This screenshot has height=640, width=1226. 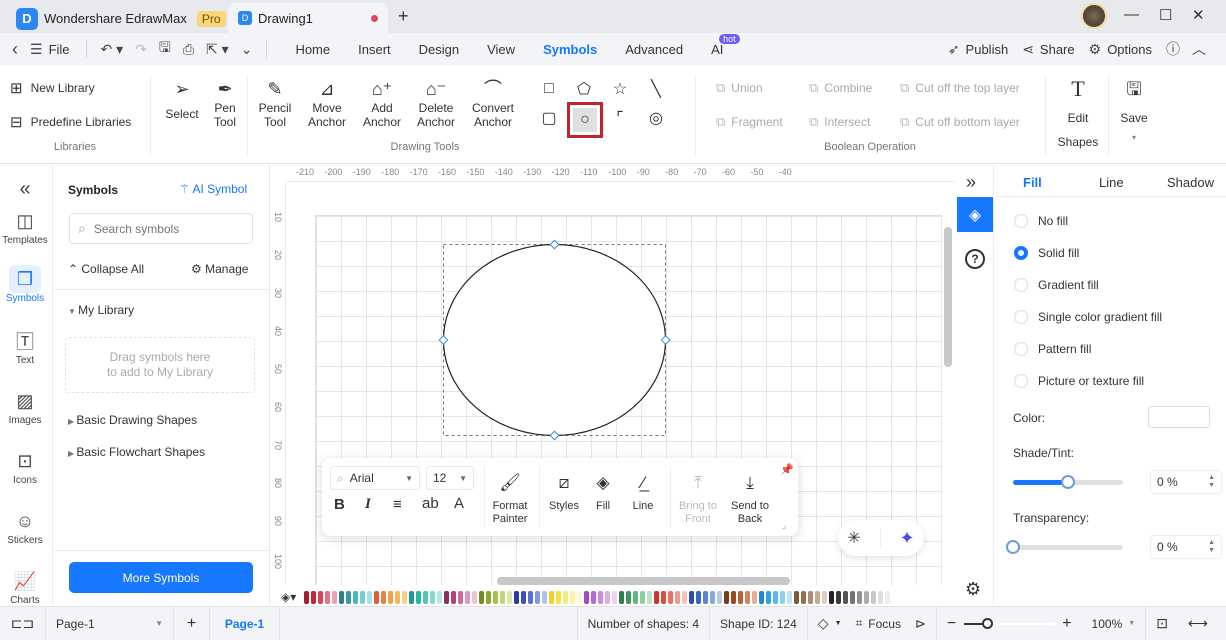 What do you see at coordinates (1066, 624) in the screenshot?
I see `zoom-in-button: +` at bounding box center [1066, 624].